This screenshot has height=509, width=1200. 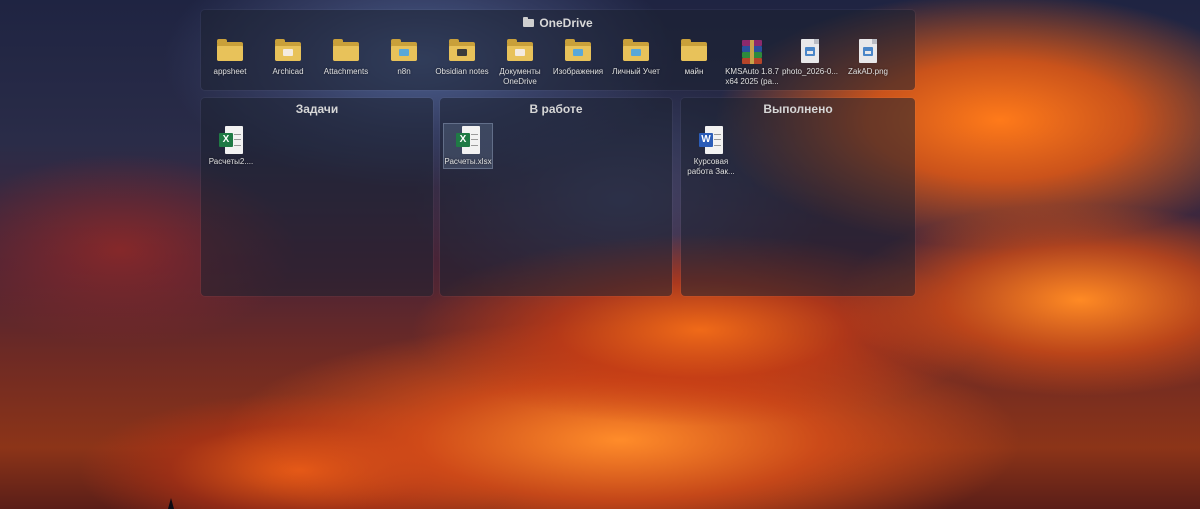 What do you see at coordinates (556, 197) in the screenshot?
I see `fence-in-progress: В работе X Расчеты.xlsx` at bounding box center [556, 197].